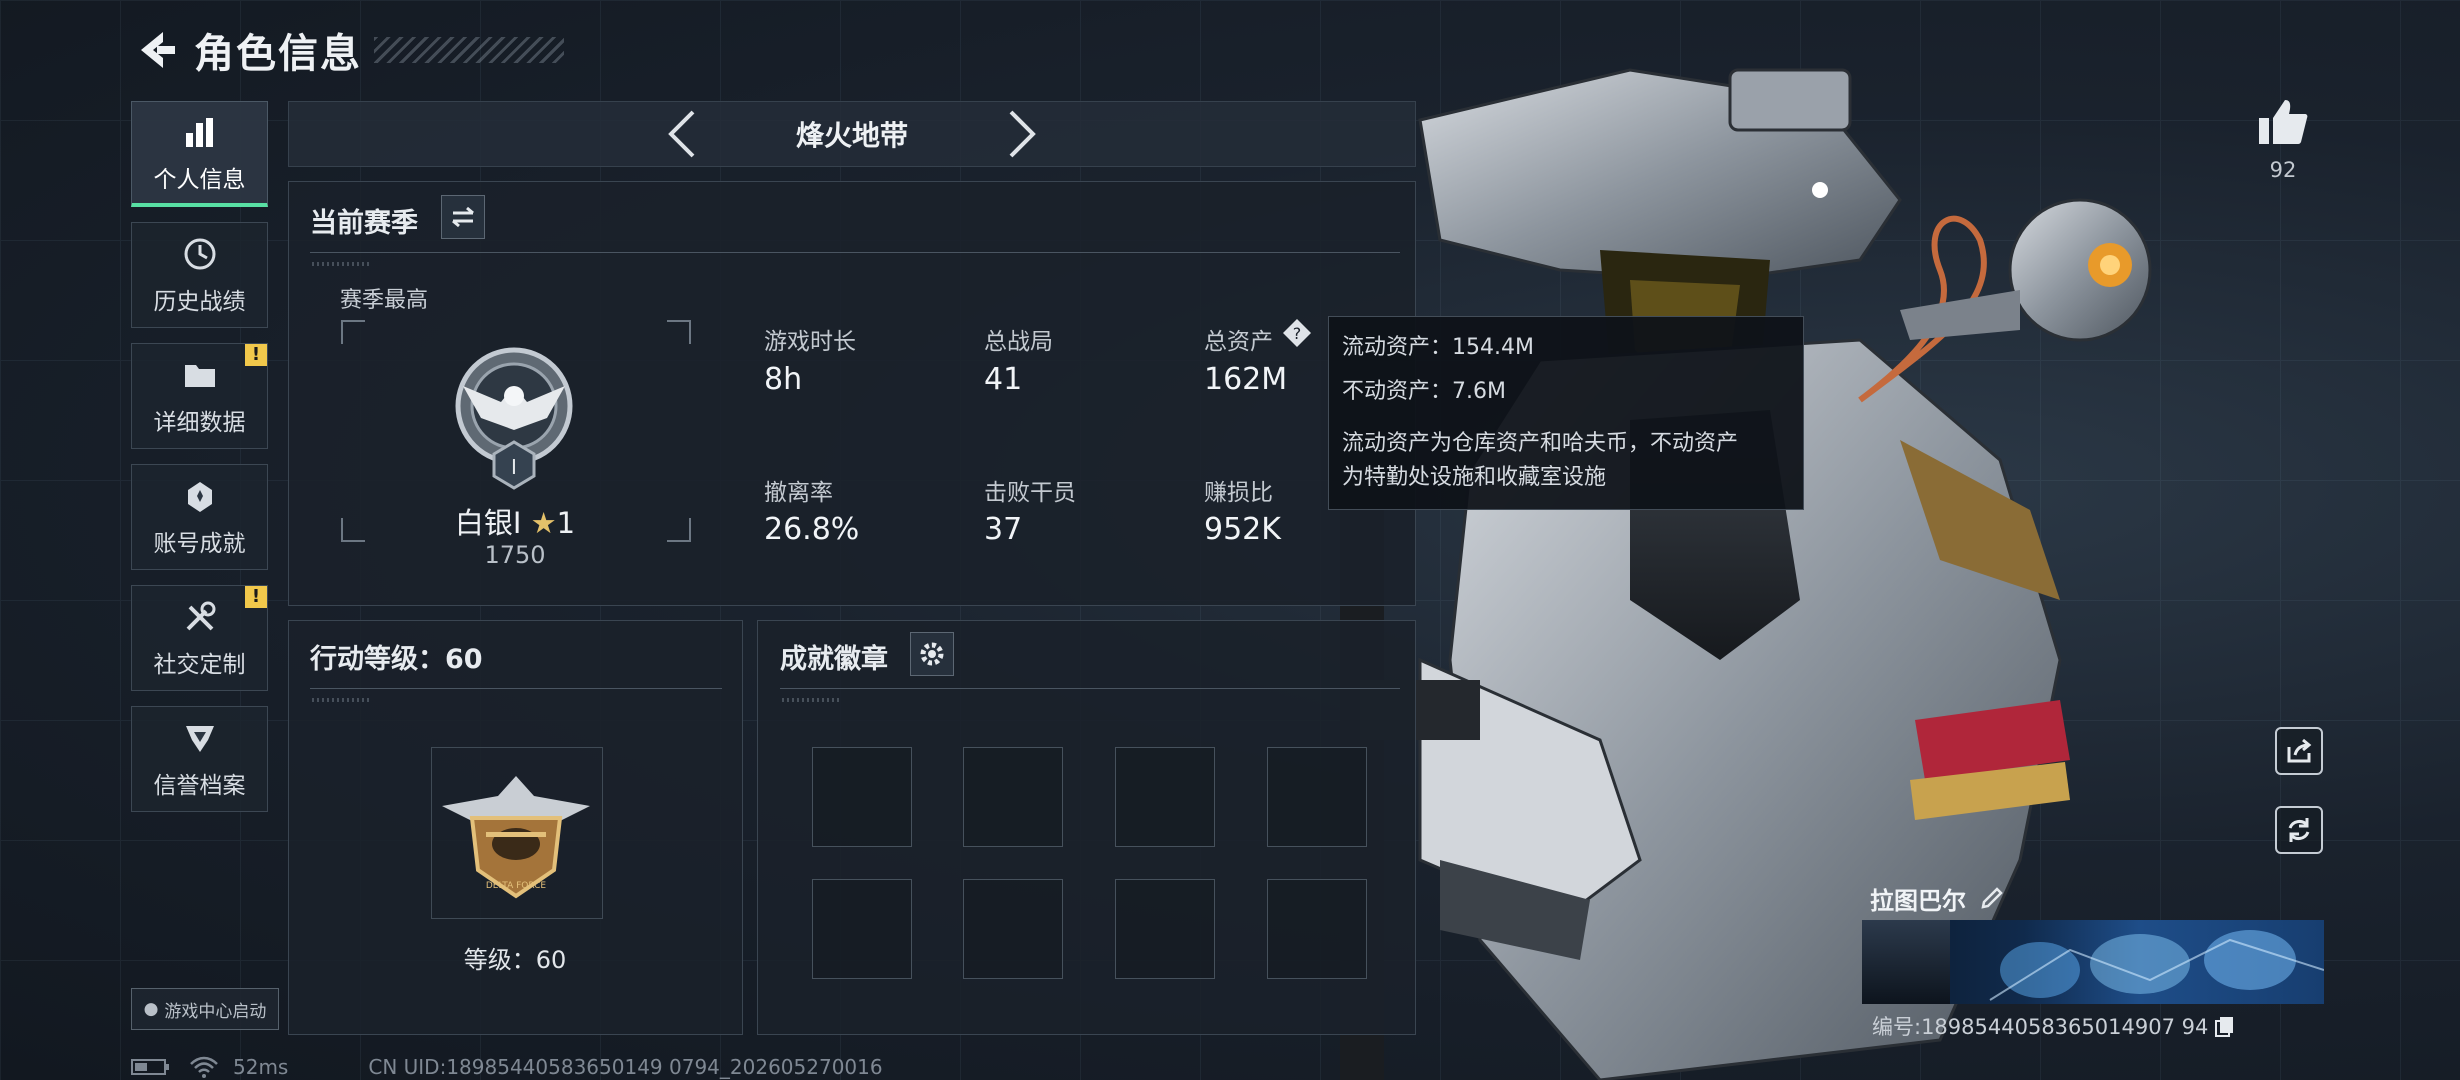 The image size is (2460, 1080). Describe the element at coordinates (199, 638) in the screenshot. I see `sidebar-item-social-customize: ! 社交定制` at that location.